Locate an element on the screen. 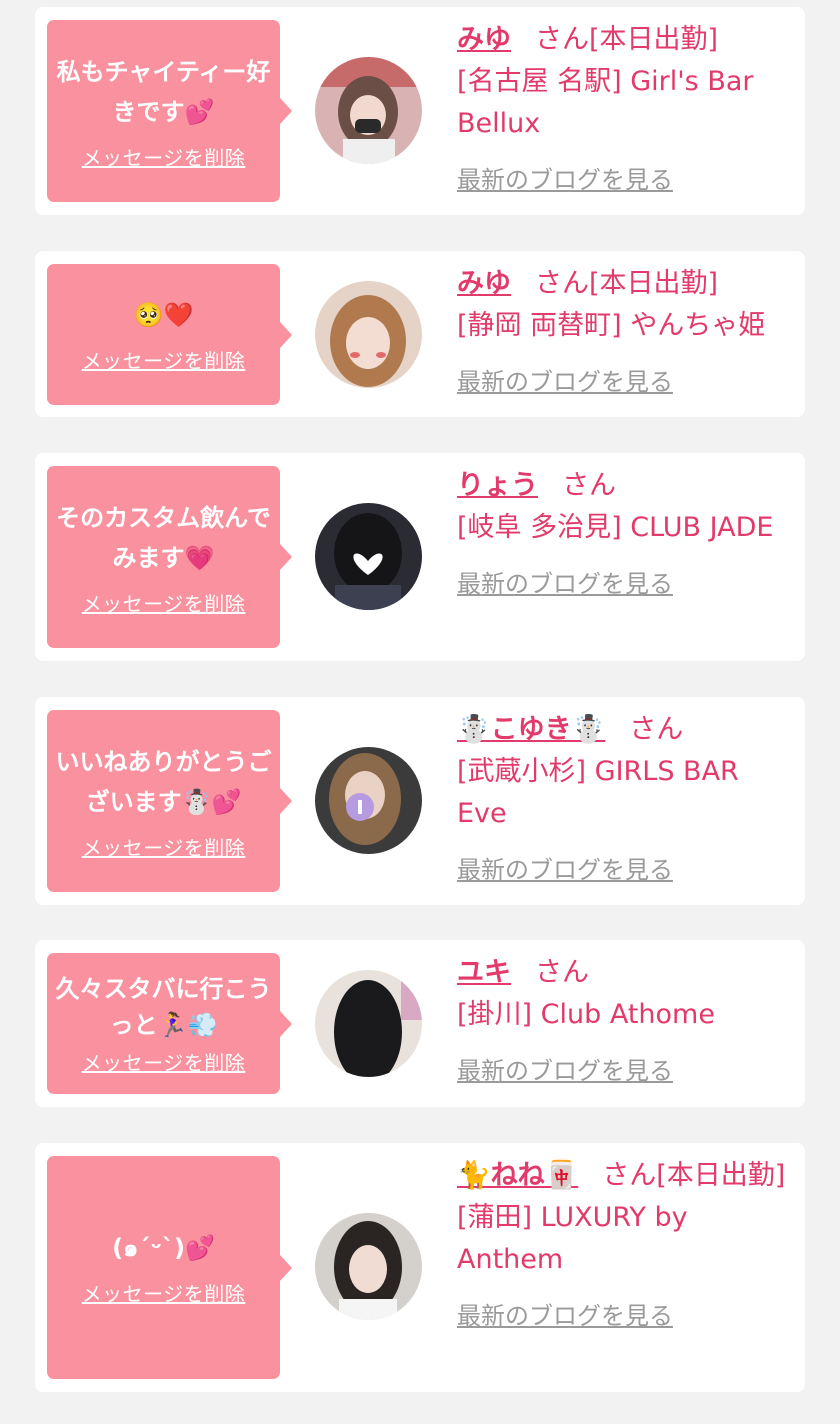  name-line: ☃️こゆき☃️ さん is located at coordinates (622, 730).